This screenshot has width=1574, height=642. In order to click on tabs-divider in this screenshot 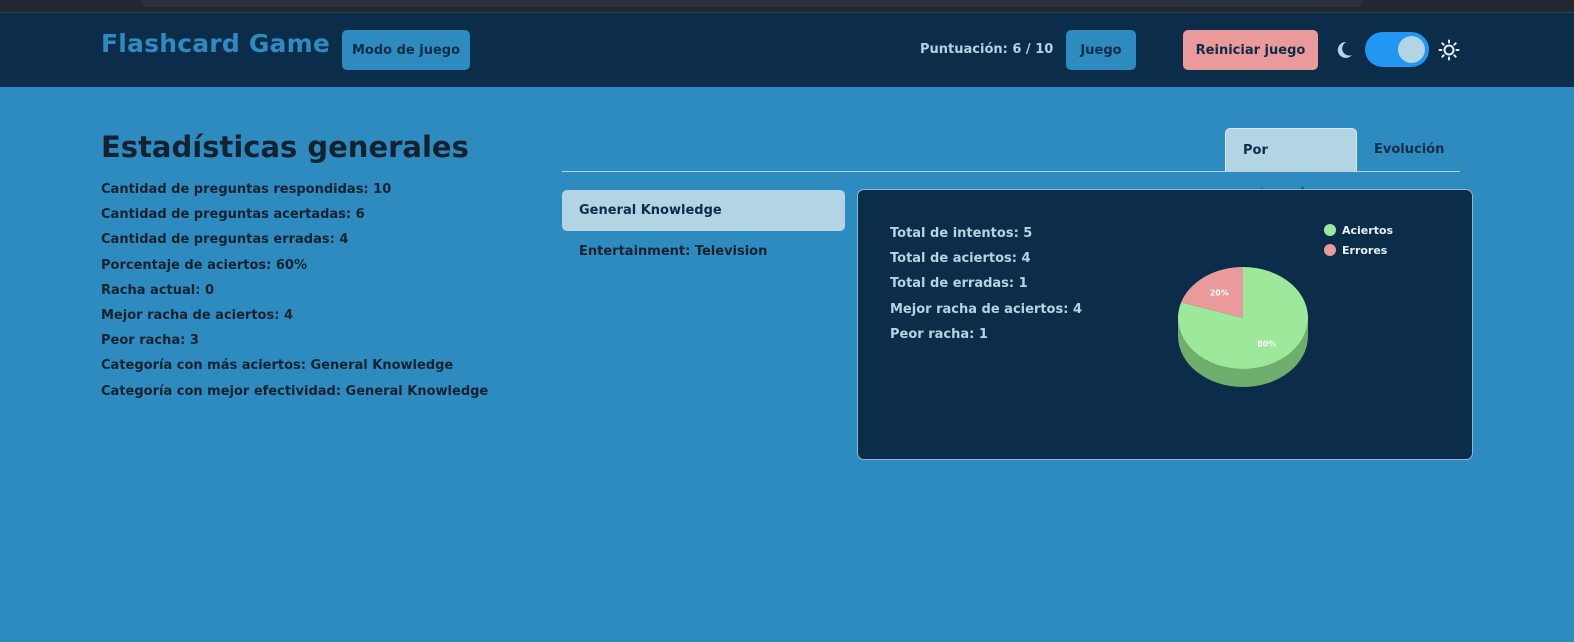, I will do `click(1011, 171)`.